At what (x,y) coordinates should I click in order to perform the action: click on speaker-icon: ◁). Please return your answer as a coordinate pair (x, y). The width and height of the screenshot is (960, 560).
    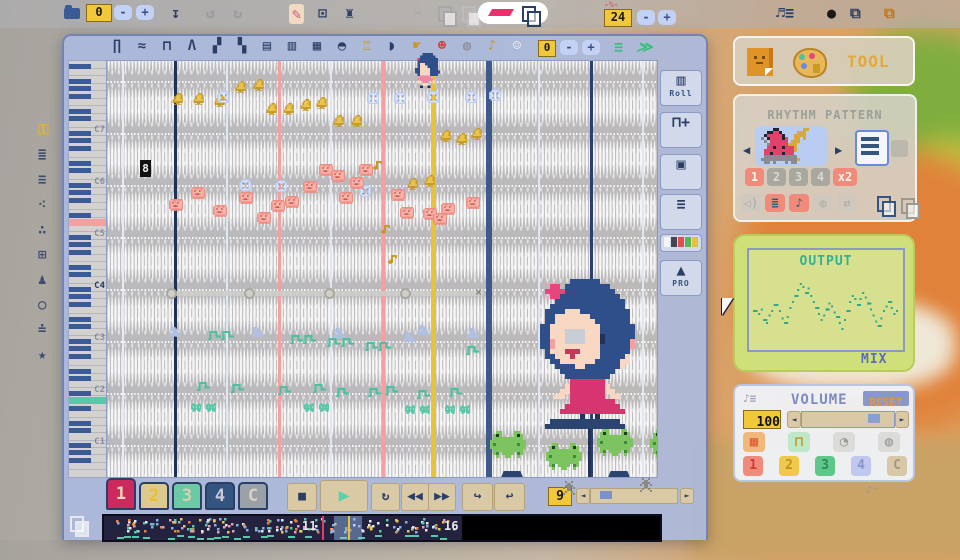
    Looking at the image, I should click on (751, 203).